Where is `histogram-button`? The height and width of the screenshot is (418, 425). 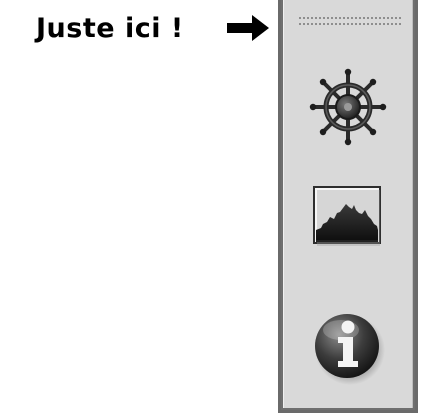 histogram-button is located at coordinates (348, 221).